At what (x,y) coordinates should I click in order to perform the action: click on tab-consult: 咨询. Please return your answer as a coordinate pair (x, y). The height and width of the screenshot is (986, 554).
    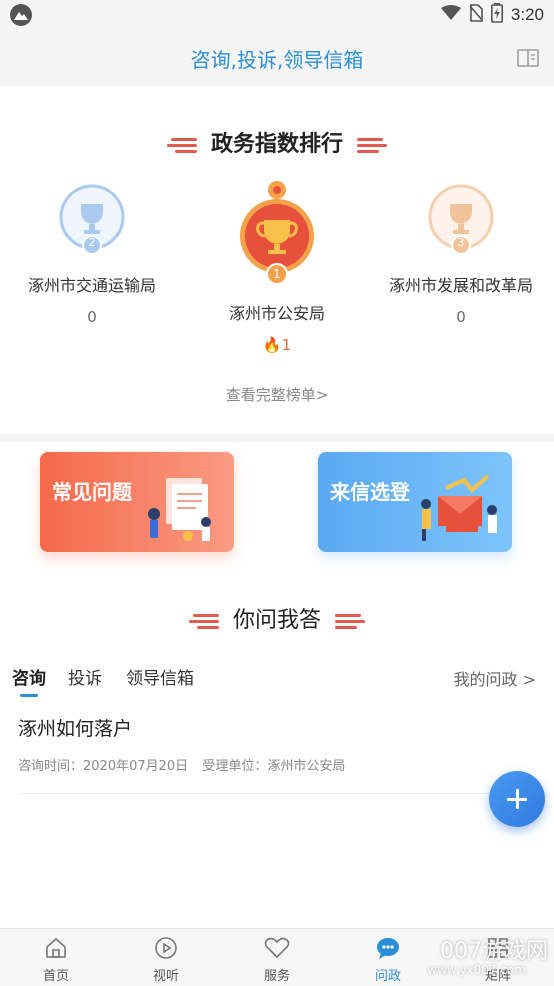
    Looking at the image, I should click on (29, 676).